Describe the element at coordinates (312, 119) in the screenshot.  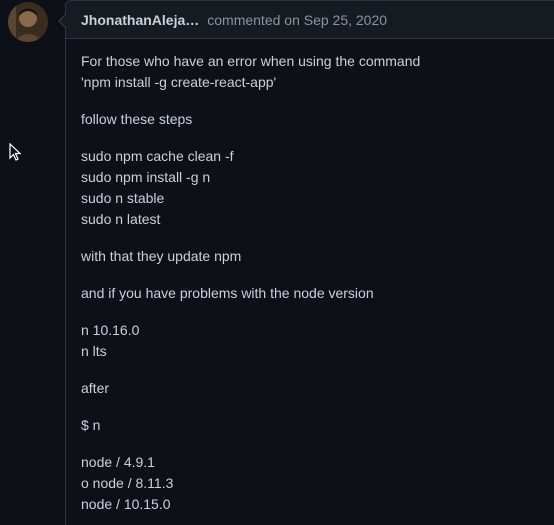
I see `comment-paragraph: follow these steps` at that location.